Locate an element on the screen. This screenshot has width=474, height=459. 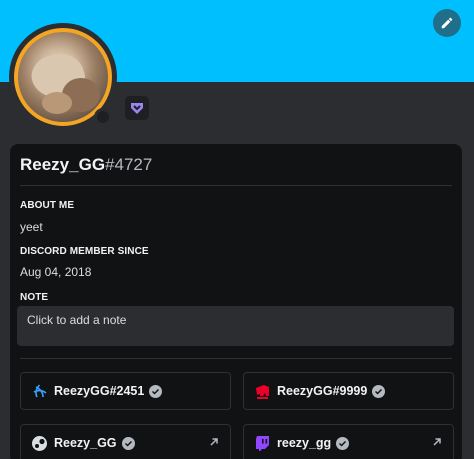
connection-twitch: reezy_gg is located at coordinates (348, 441).